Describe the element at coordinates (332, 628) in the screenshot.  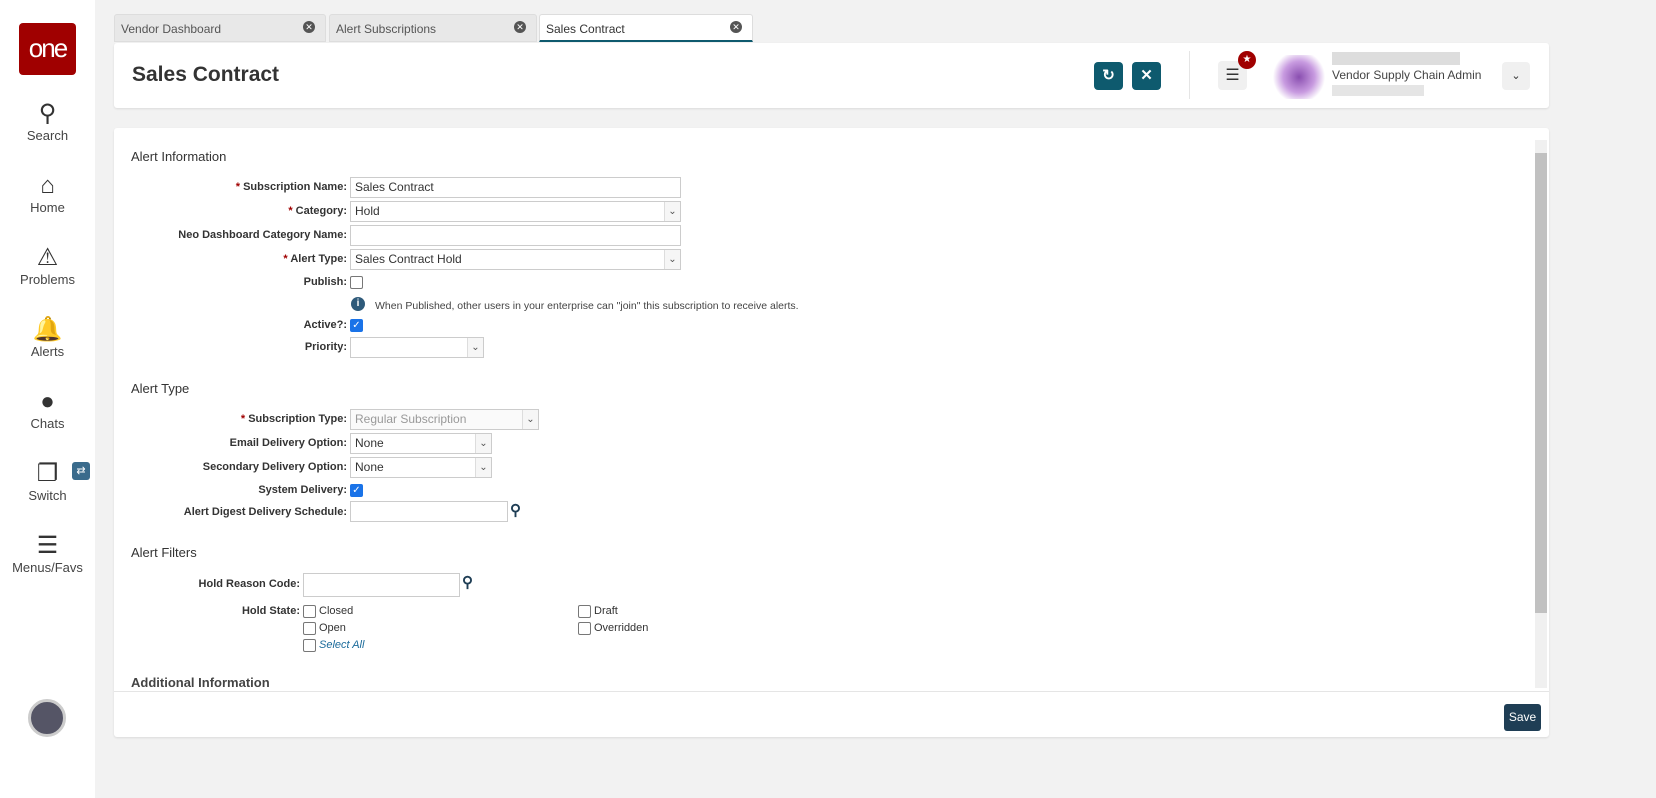
I see `hold-state-open-label: Open` at that location.